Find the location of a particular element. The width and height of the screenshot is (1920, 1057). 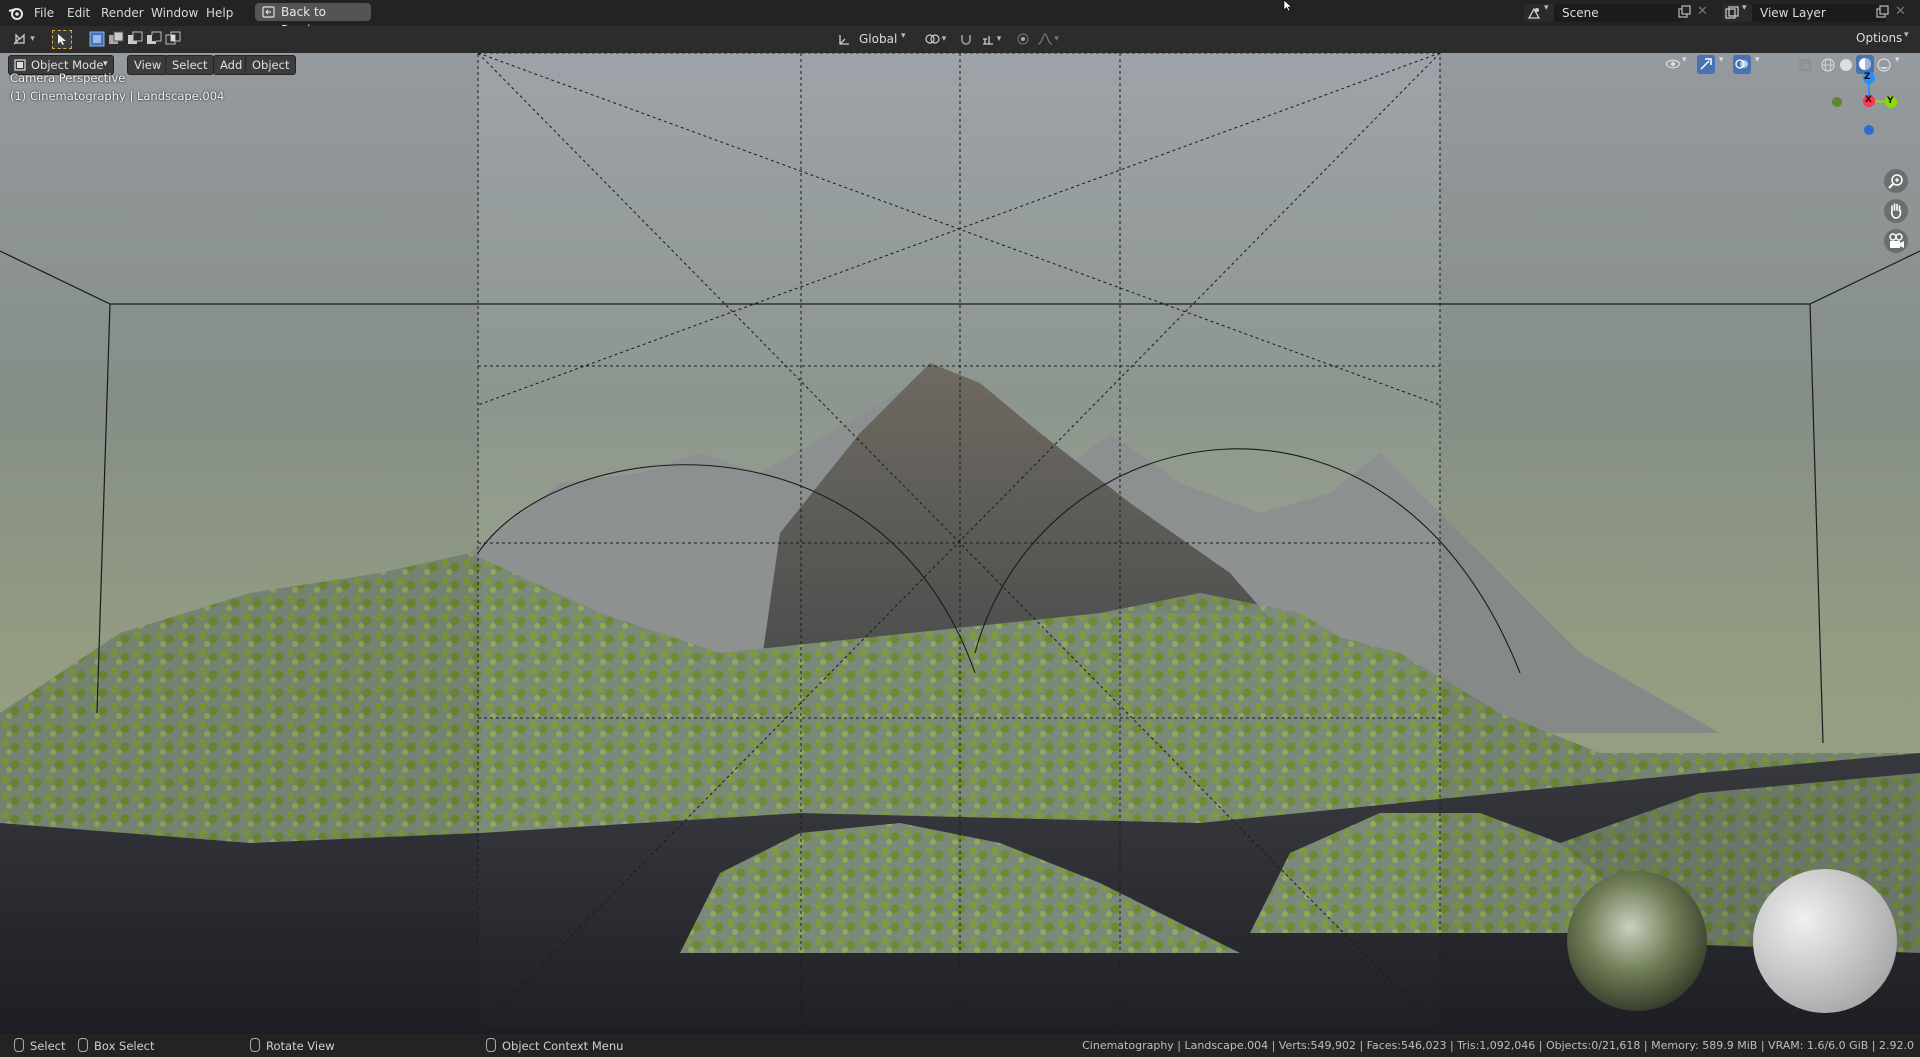

options-dropdown: Options ▾ is located at coordinates (1883, 39).